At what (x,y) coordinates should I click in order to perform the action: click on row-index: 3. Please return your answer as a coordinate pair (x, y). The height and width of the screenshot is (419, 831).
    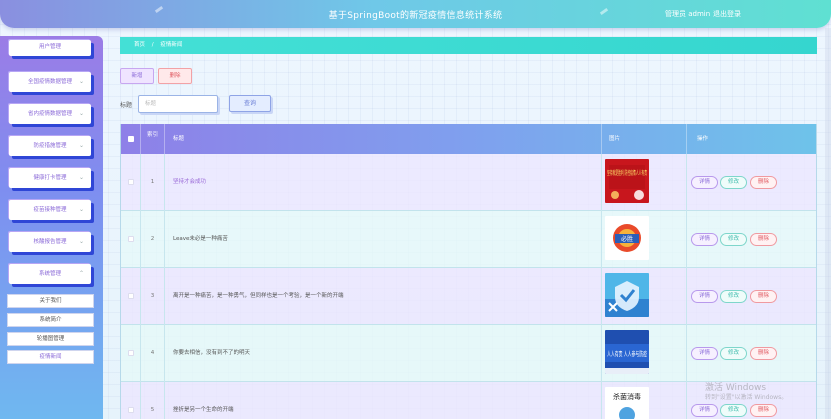
    Looking at the image, I should click on (153, 296).